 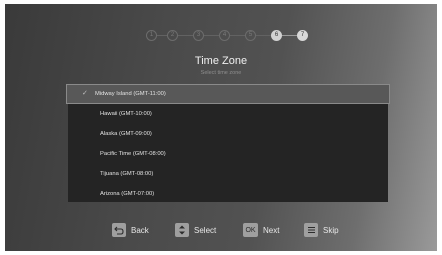 I want to click on time-zone-item-selected: ✓ Midway Island (GMT-11:00), so click(x=228, y=94).